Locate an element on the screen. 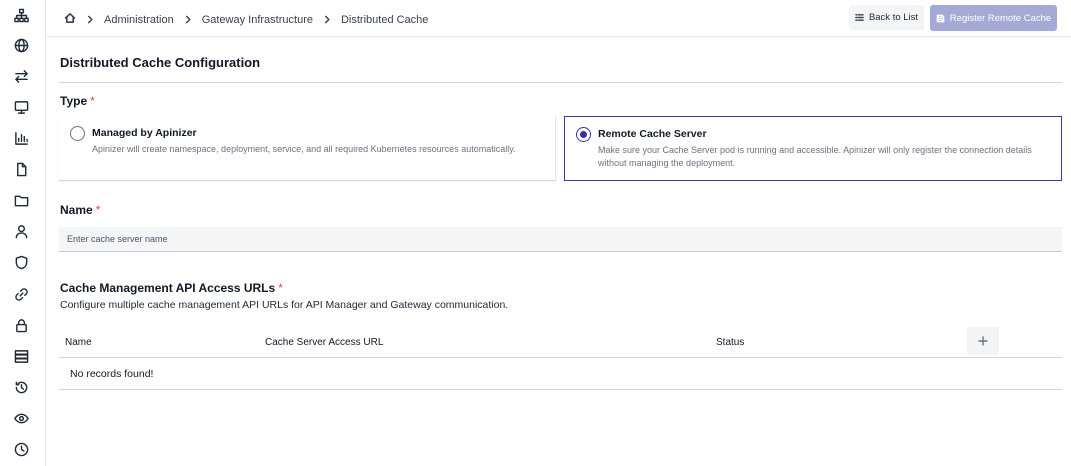 The width and height of the screenshot is (1071, 466). plus-icon is located at coordinates (983, 341).